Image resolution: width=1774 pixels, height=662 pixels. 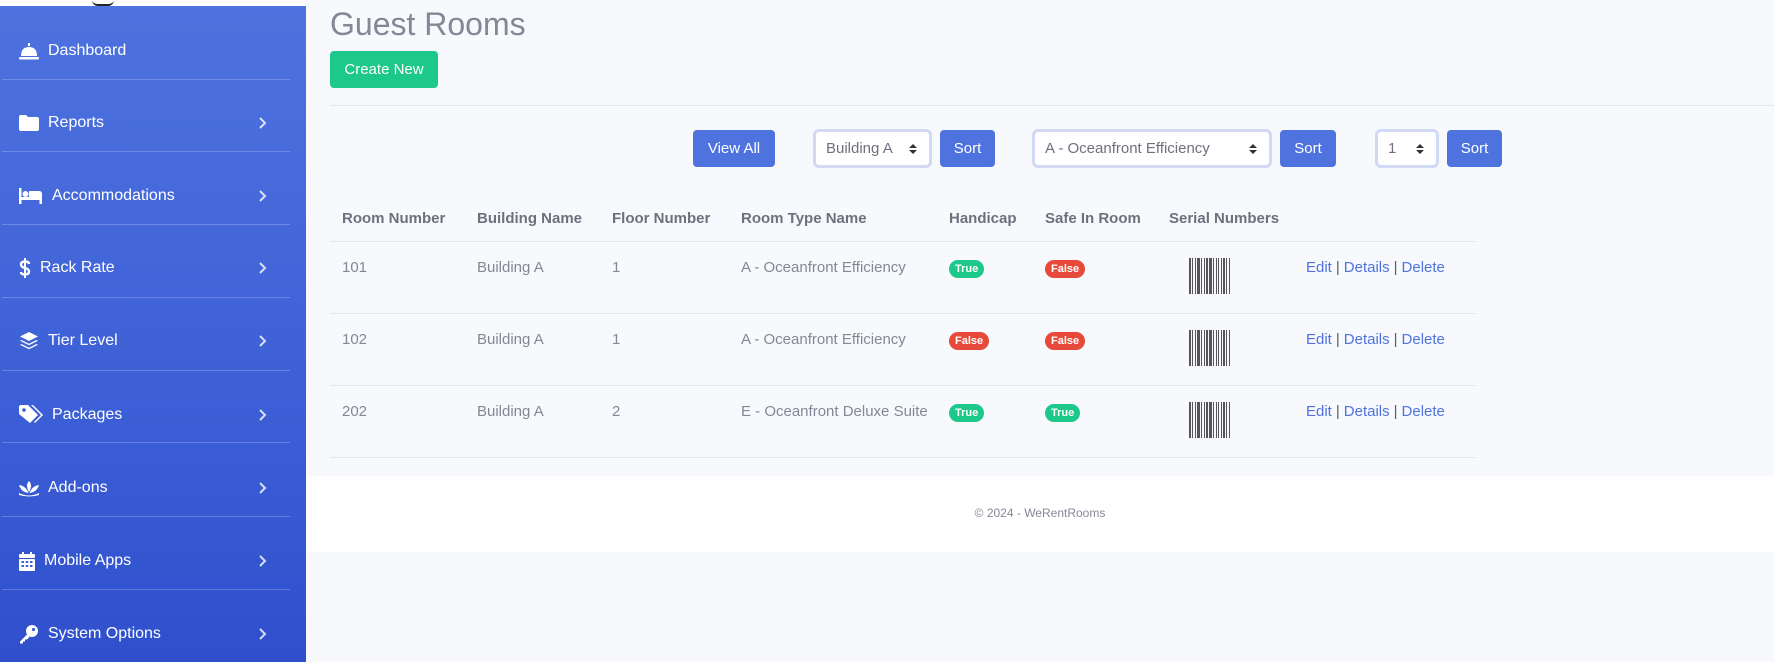 What do you see at coordinates (833, 421) in the screenshot?
I see `cell-room-type: E - Oceanfront Deluxe Suite` at bounding box center [833, 421].